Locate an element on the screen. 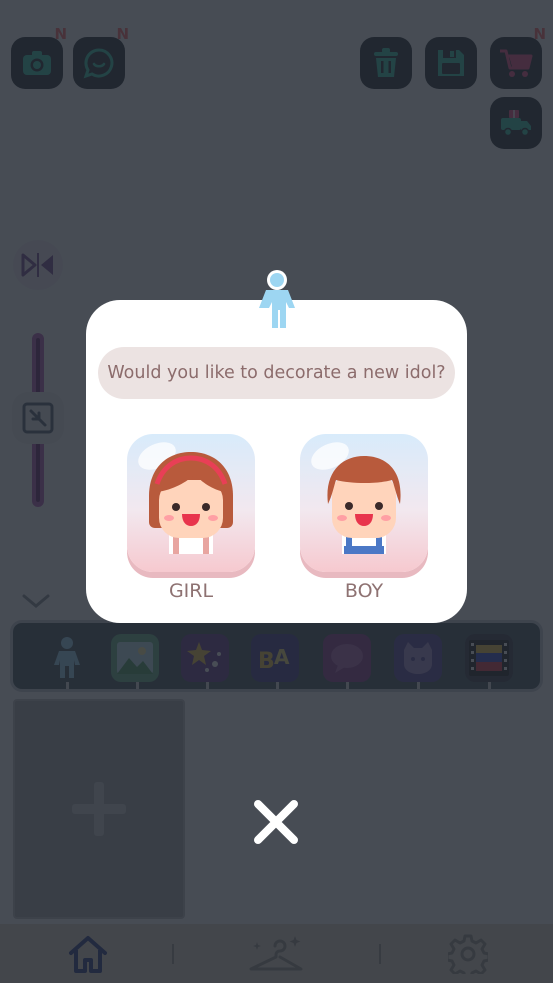  boy-option: BOY is located at coordinates (364, 521).